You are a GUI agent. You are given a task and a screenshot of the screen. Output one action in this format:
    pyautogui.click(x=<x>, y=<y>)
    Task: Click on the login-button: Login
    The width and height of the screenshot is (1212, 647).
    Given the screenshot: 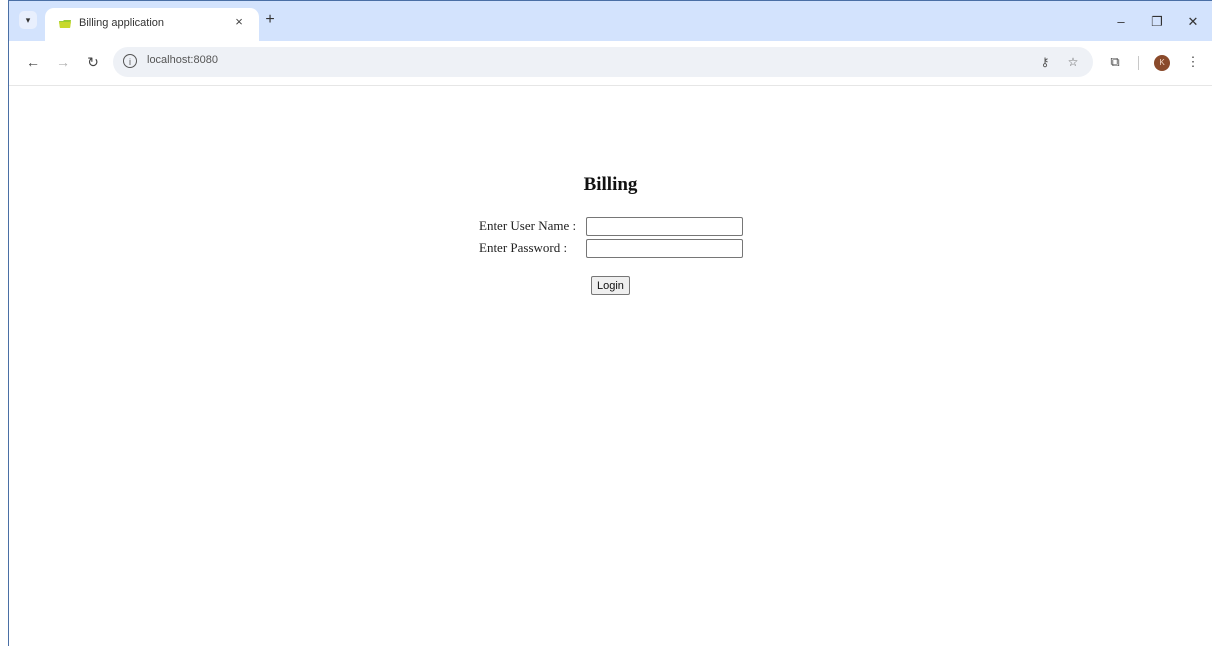 What is the action you would take?
    pyautogui.click(x=610, y=285)
    